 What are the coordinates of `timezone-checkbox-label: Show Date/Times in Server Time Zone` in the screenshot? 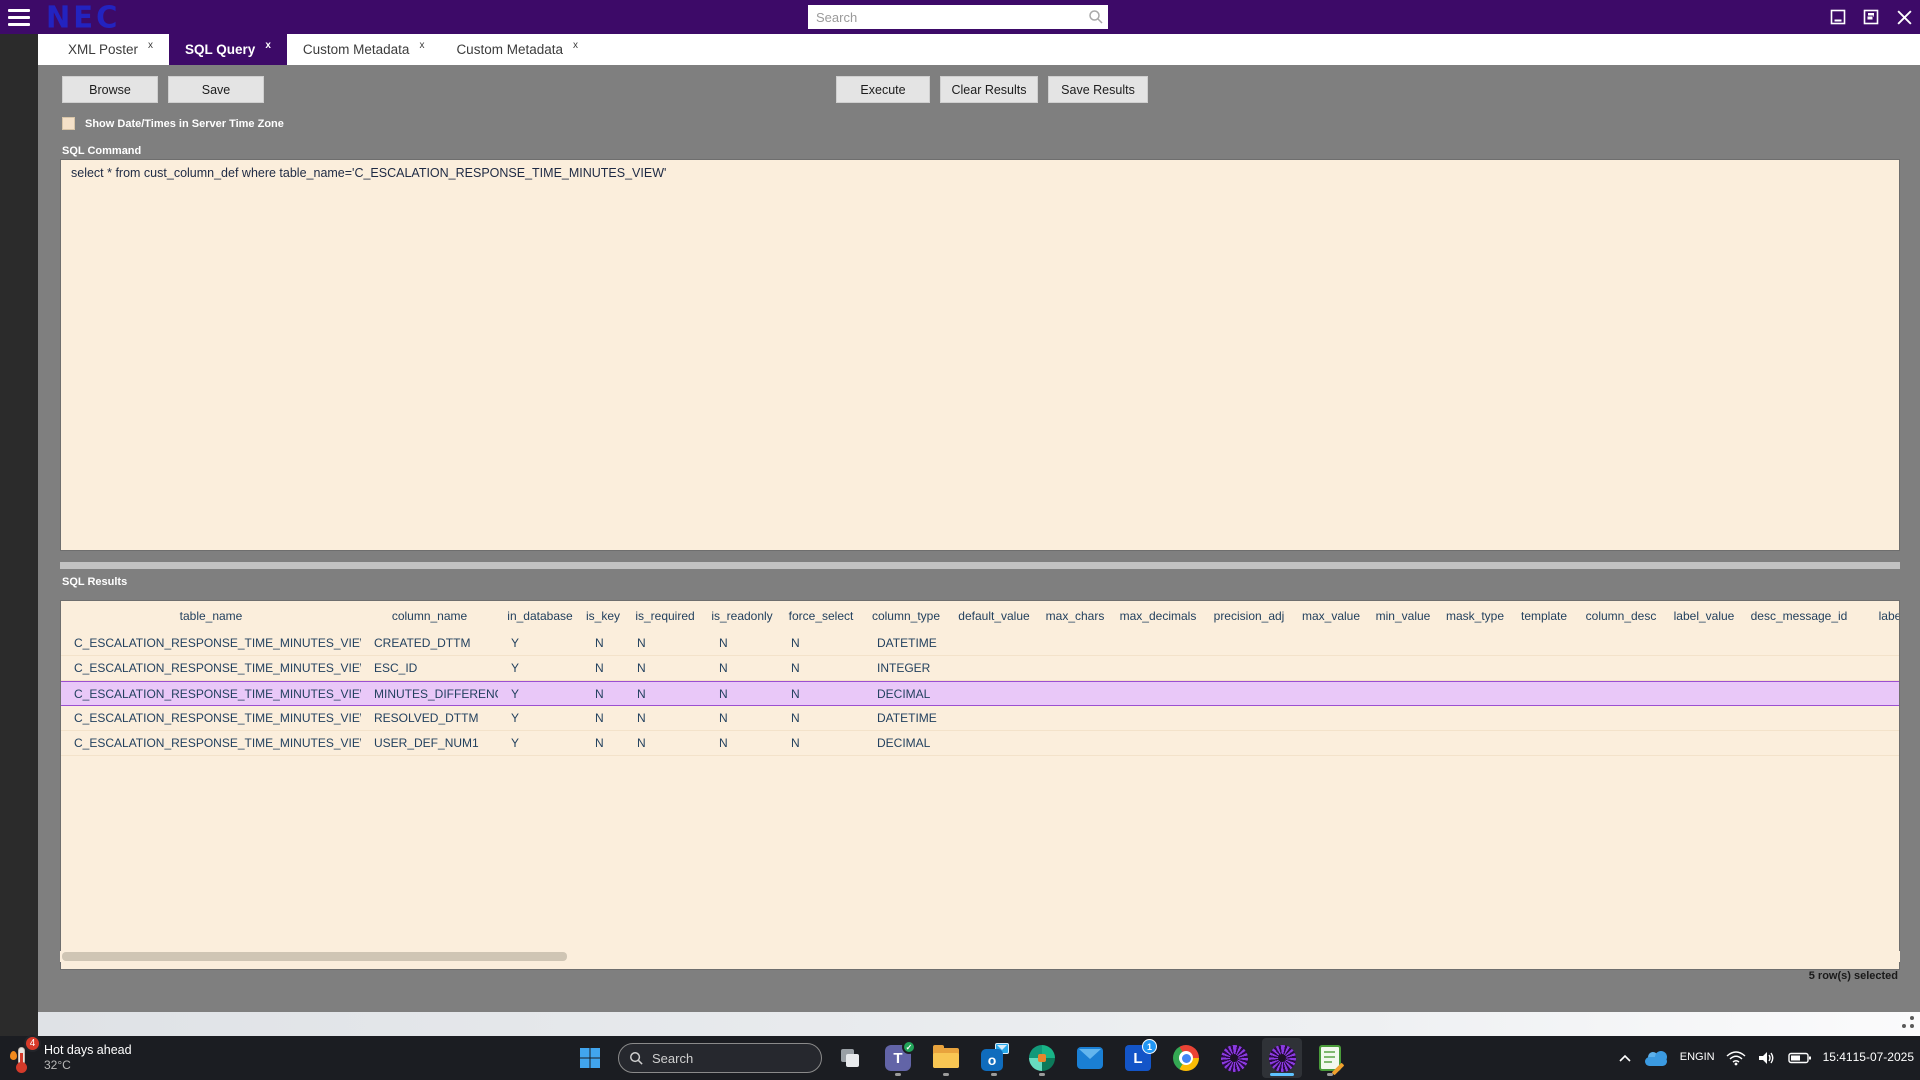 It's located at (184, 123).